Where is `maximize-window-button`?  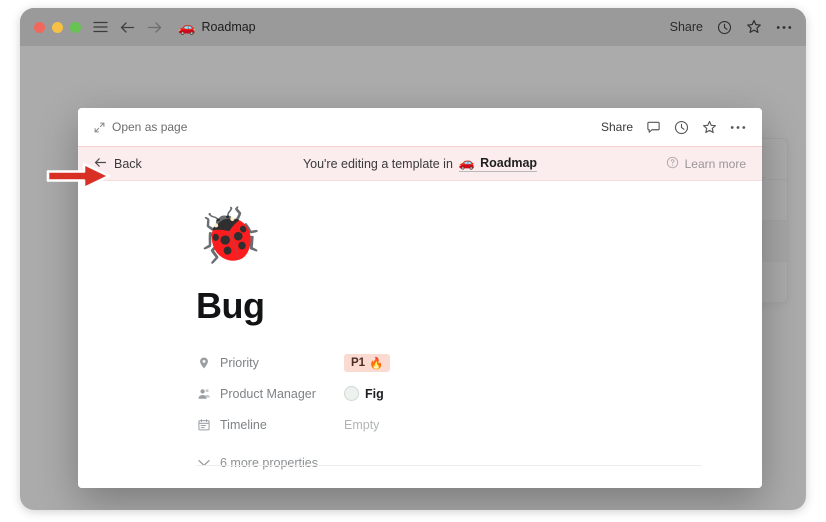
maximize-window-button is located at coordinates (75, 27).